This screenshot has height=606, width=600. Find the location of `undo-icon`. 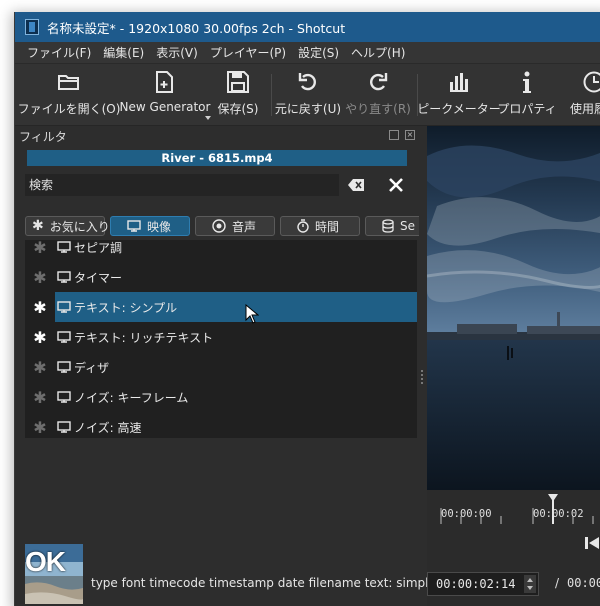

undo-icon is located at coordinates (308, 82).